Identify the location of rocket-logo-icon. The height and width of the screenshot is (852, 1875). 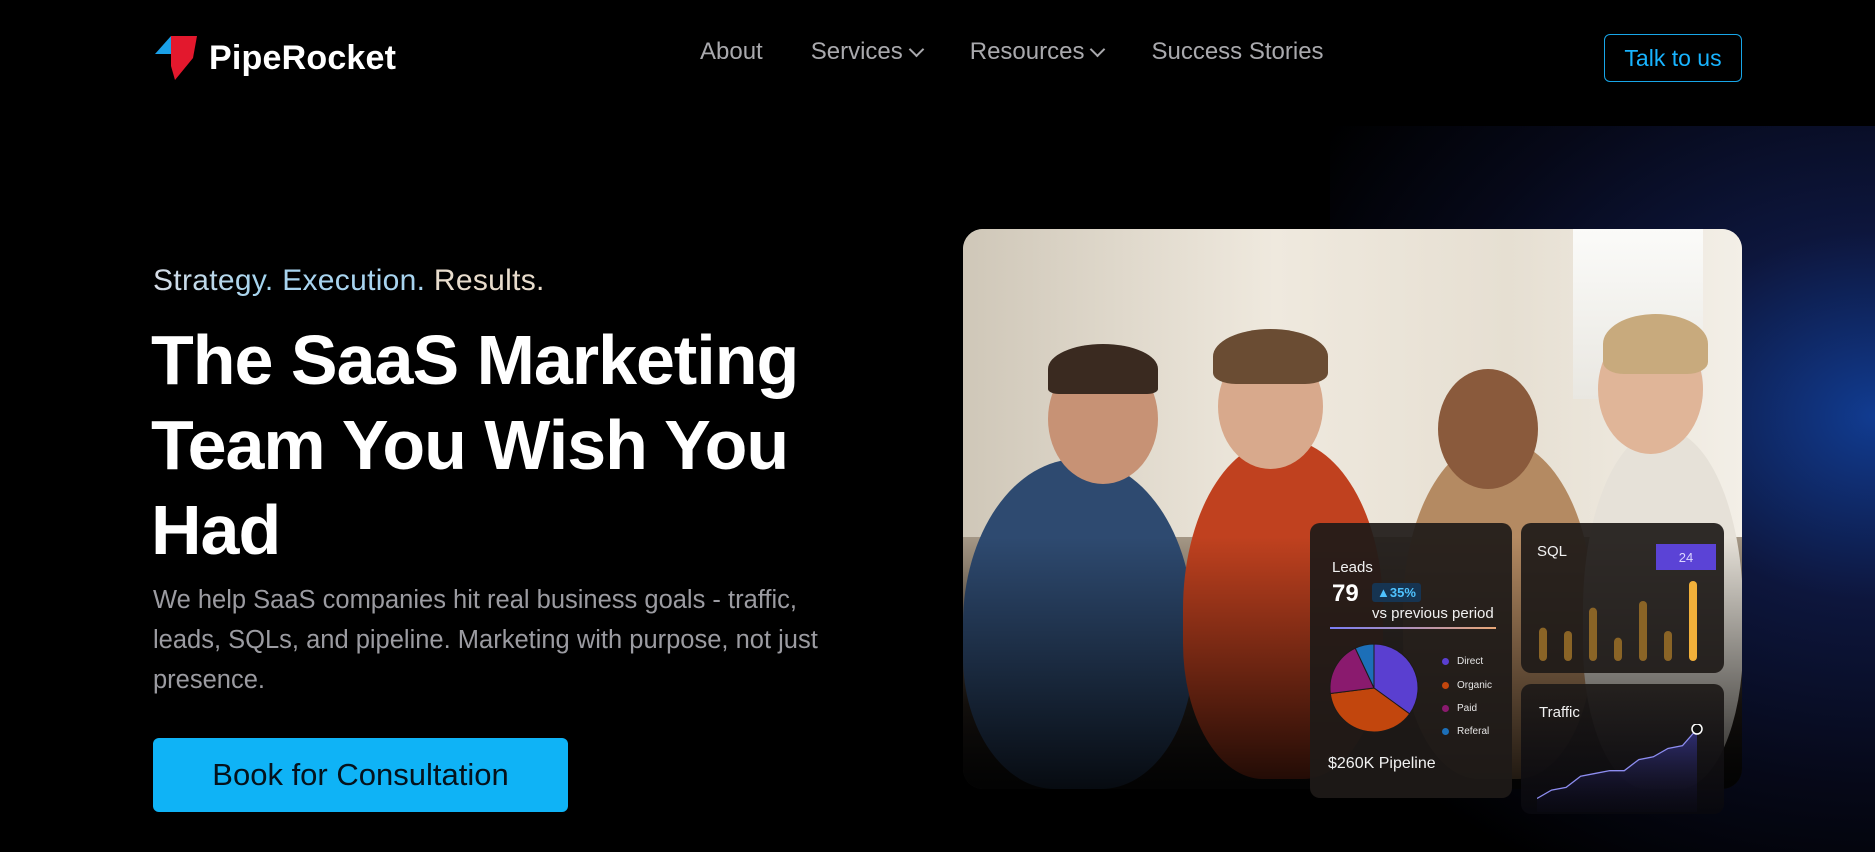
(175, 58).